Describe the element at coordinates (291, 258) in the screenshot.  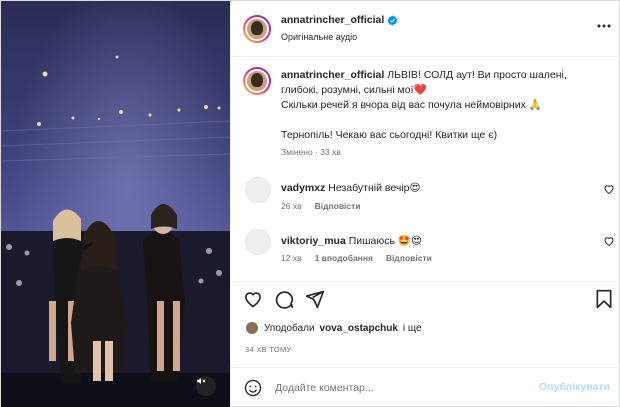
I see `comment-time: 12 хв` at that location.